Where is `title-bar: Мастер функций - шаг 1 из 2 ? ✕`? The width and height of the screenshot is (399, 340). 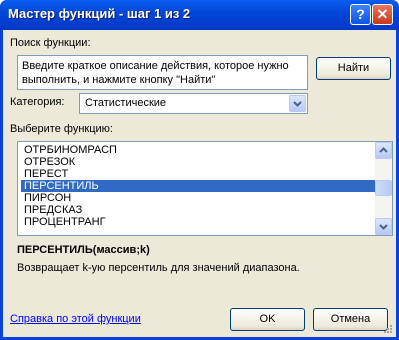 title-bar: Мастер функций - шаг 1 из 2 ? ✕ is located at coordinates (199, 15).